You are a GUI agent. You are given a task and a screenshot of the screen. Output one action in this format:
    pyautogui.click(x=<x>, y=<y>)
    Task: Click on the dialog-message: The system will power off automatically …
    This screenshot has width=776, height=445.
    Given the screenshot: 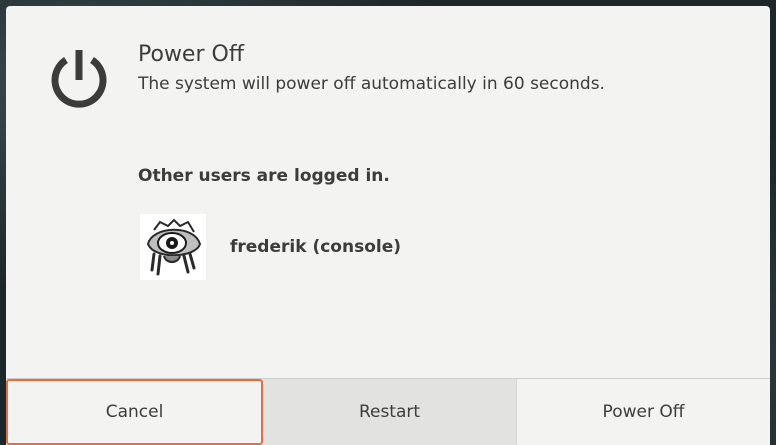 What is the action you would take?
    pyautogui.click(x=371, y=84)
    